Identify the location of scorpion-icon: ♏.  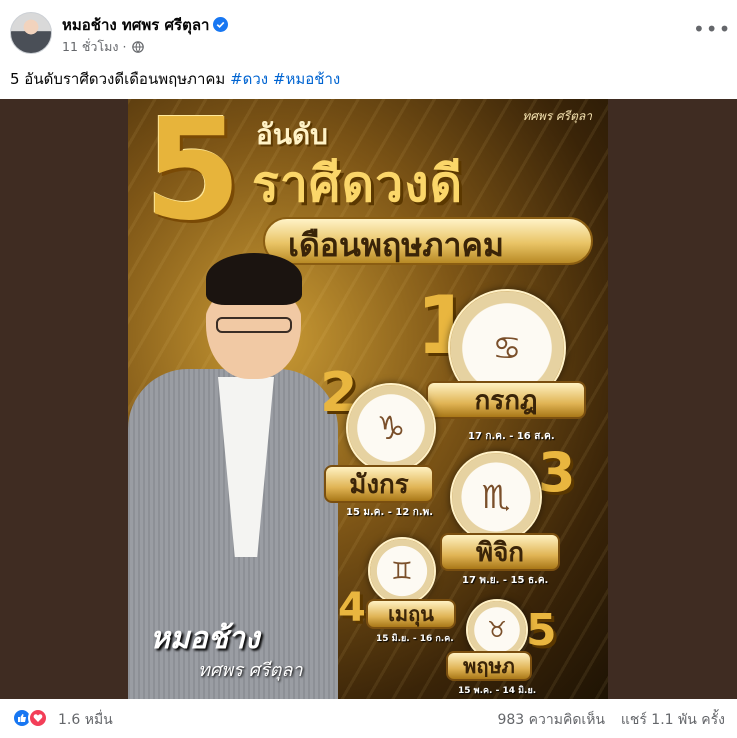
(496, 497).